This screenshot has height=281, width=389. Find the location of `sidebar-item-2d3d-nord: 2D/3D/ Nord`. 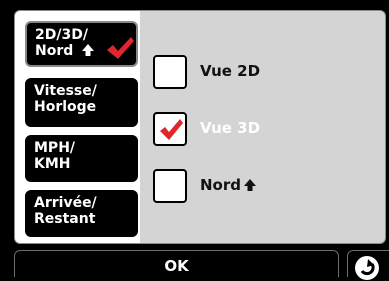

sidebar-item-2d3d-nord: 2D/3D/ Nord is located at coordinates (81, 44).